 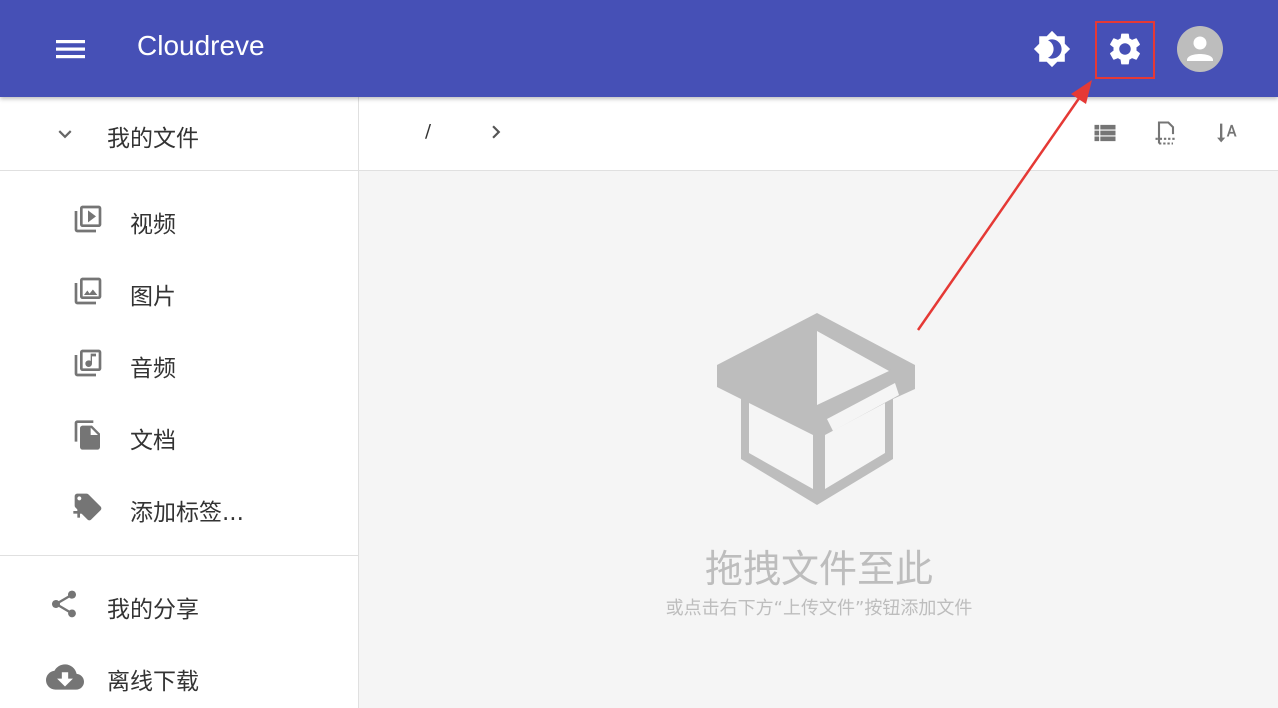 What do you see at coordinates (1227, 133) in the screenshot?
I see `sort-icon` at bounding box center [1227, 133].